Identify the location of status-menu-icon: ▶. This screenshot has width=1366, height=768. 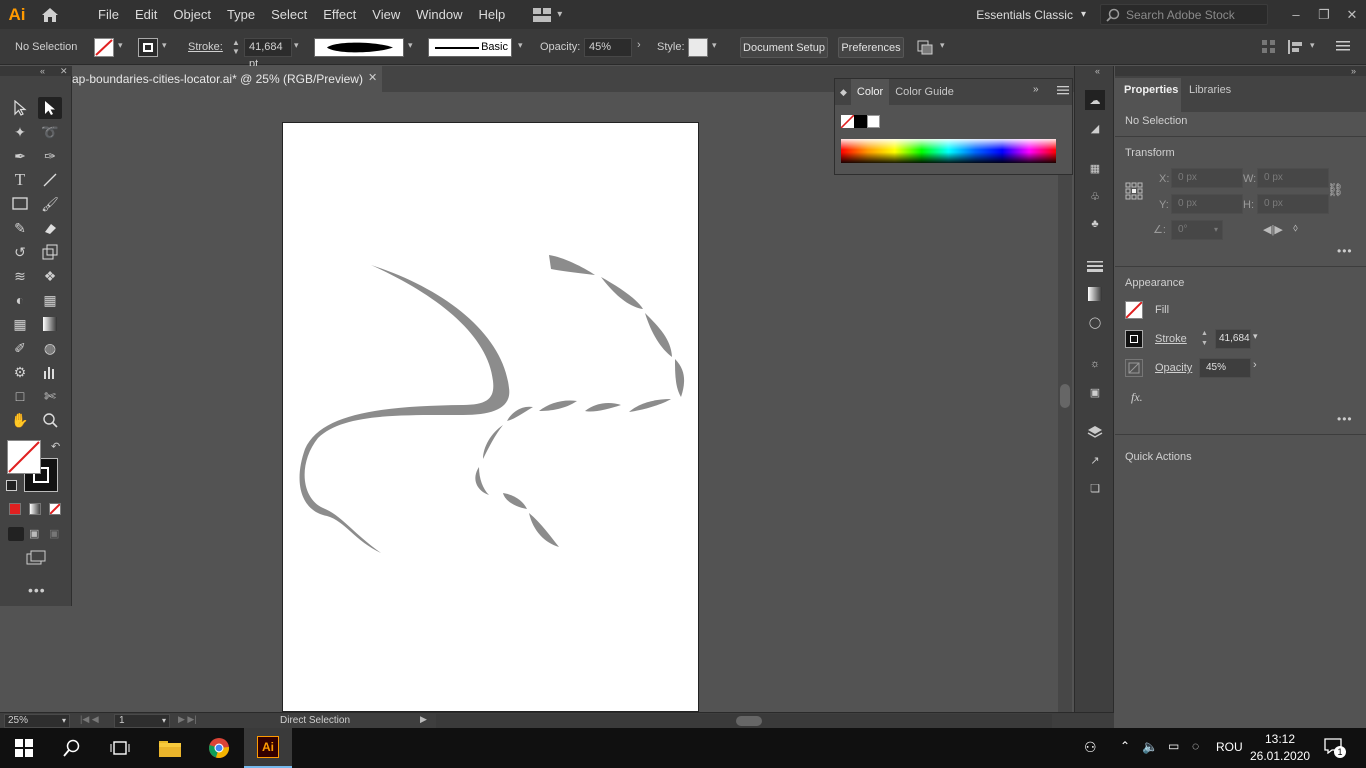
(423, 719).